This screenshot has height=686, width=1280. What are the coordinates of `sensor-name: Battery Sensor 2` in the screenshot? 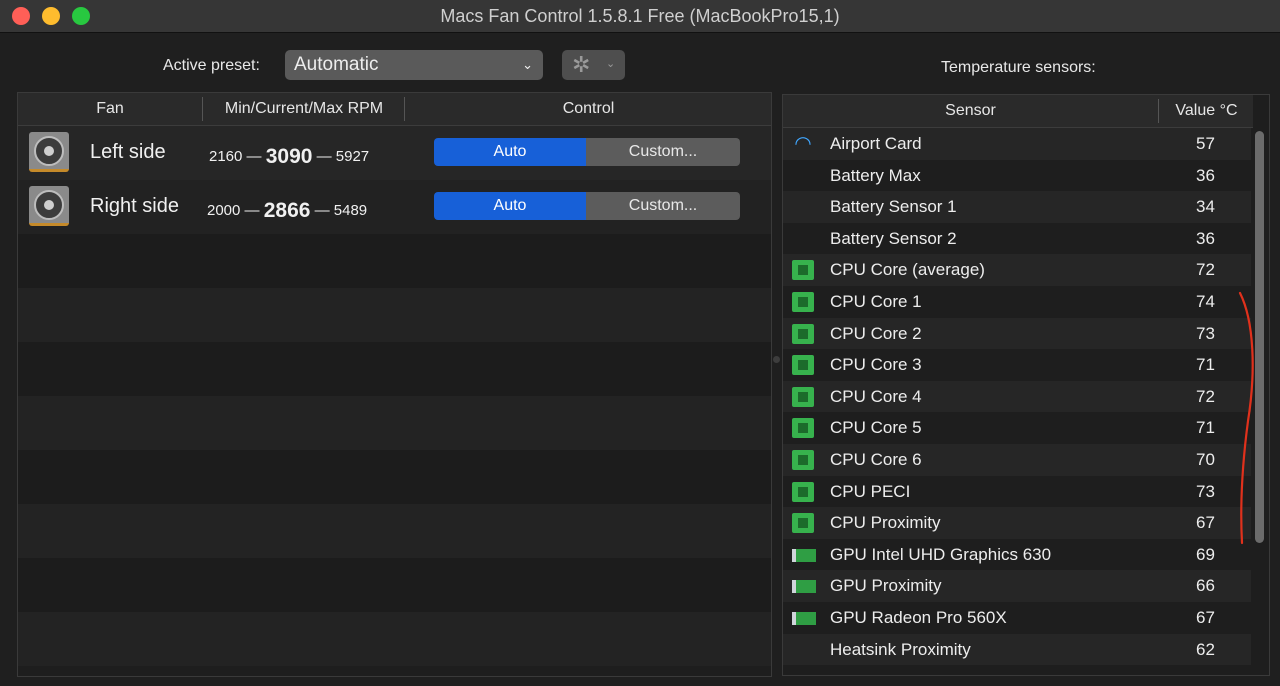 It's located at (893, 238).